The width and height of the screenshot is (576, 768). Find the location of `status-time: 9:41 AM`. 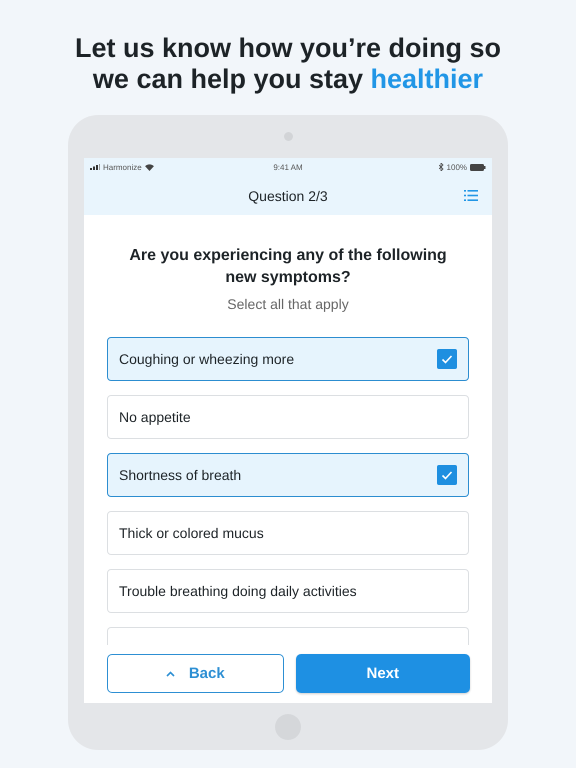

status-time: 9:41 AM is located at coordinates (288, 167).